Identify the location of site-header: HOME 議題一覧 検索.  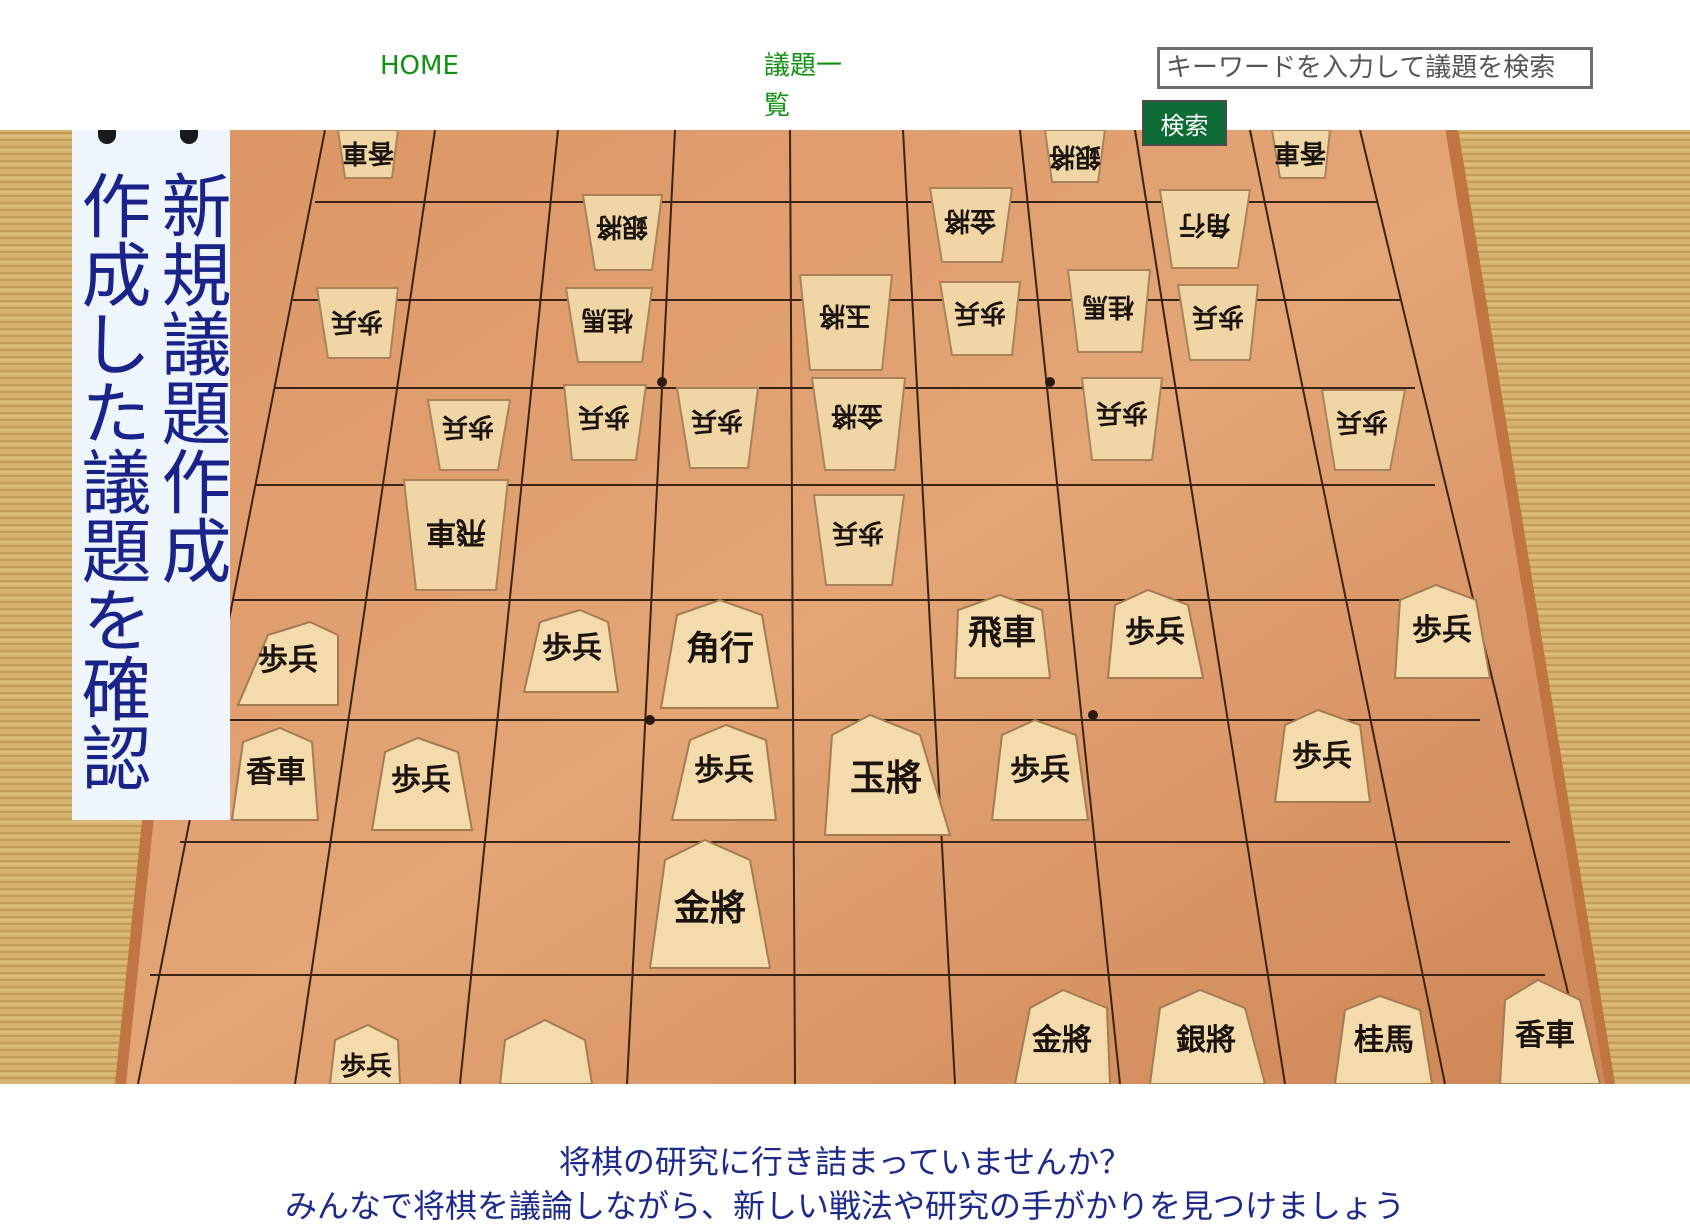
(845, 73).